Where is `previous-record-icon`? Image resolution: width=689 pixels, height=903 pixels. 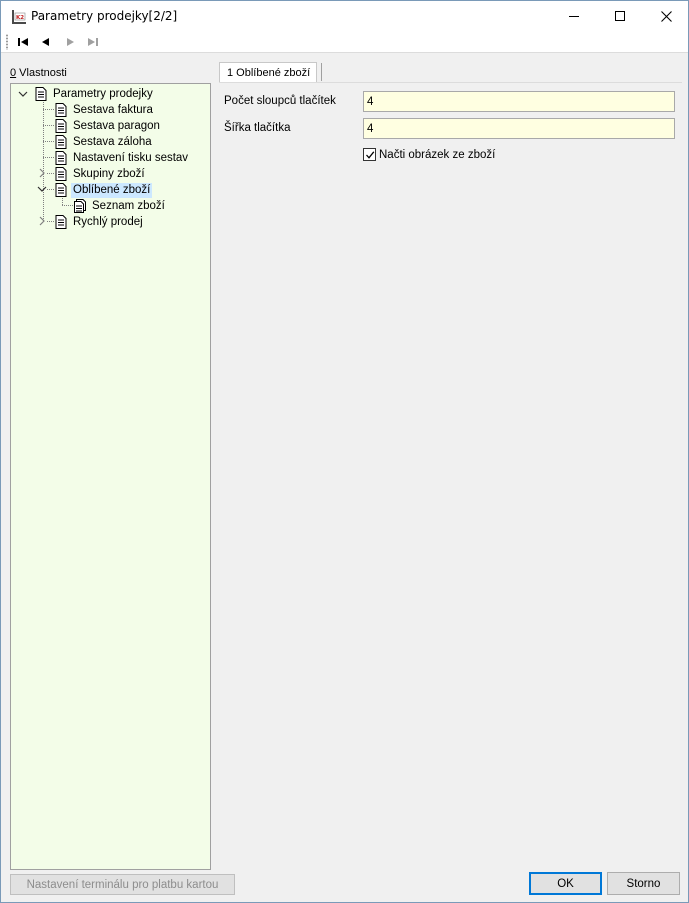
previous-record-icon is located at coordinates (45, 42).